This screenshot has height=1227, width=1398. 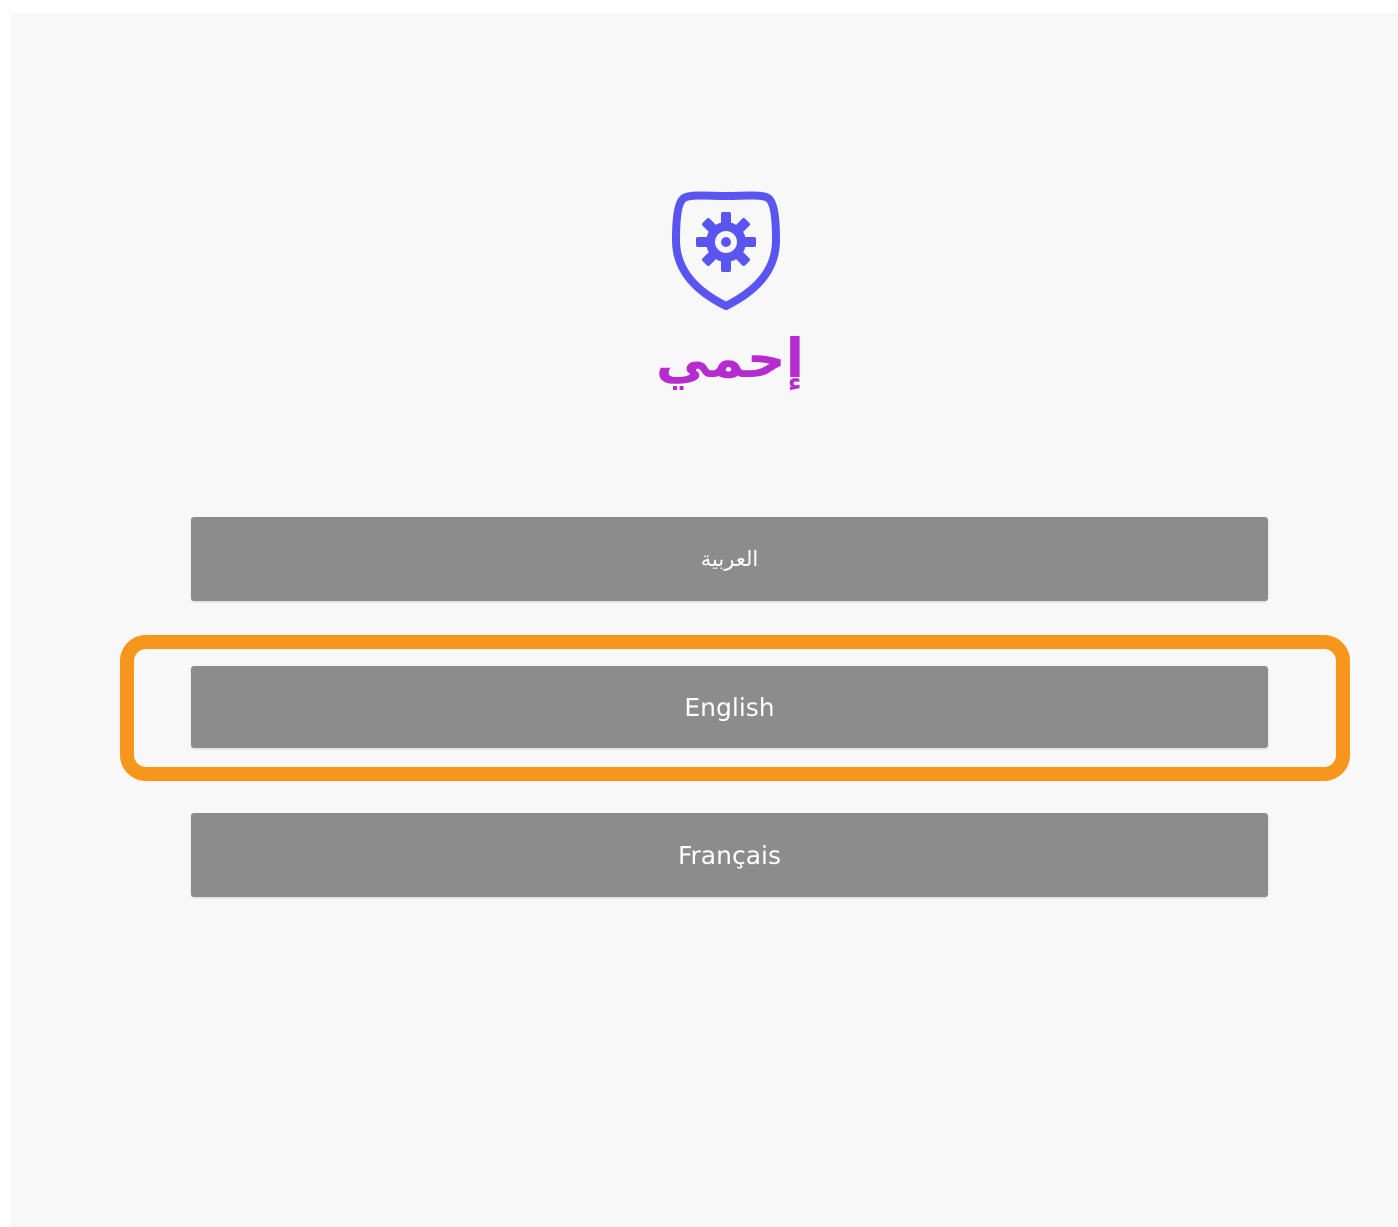 I want to click on shield-gear-icon, so click(x=726, y=250).